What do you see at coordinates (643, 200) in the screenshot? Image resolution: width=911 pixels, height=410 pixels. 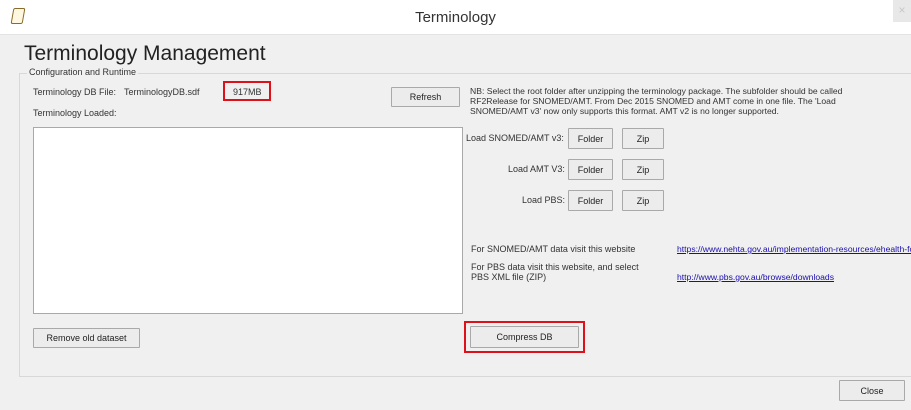 I see `load-pbs-zip-button: Zip` at bounding box center [643, 200].